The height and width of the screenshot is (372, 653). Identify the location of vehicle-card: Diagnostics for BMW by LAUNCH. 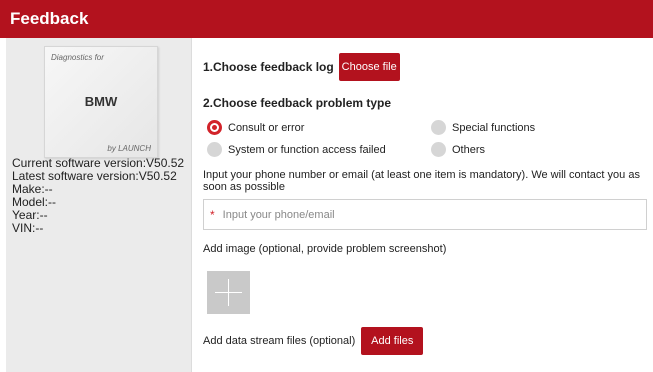
(101, 102).